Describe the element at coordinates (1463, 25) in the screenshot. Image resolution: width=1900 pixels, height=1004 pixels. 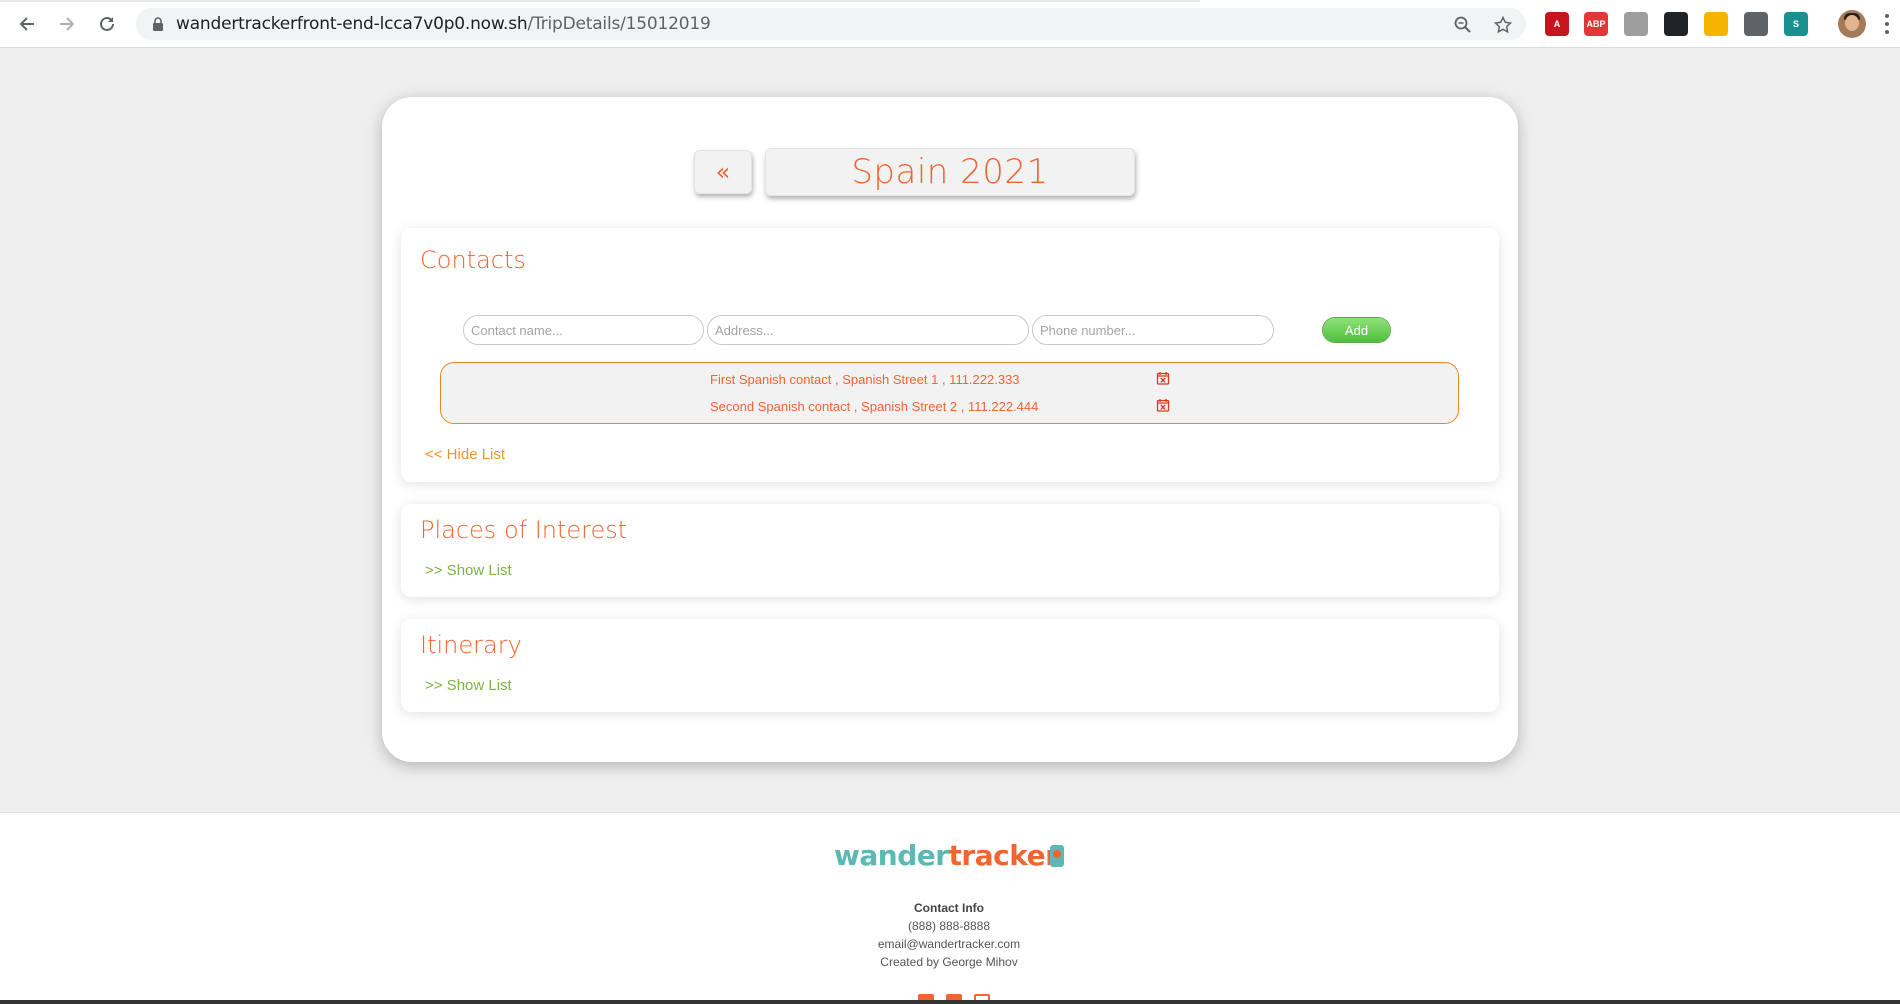
I see `zoom-icon` at that location.